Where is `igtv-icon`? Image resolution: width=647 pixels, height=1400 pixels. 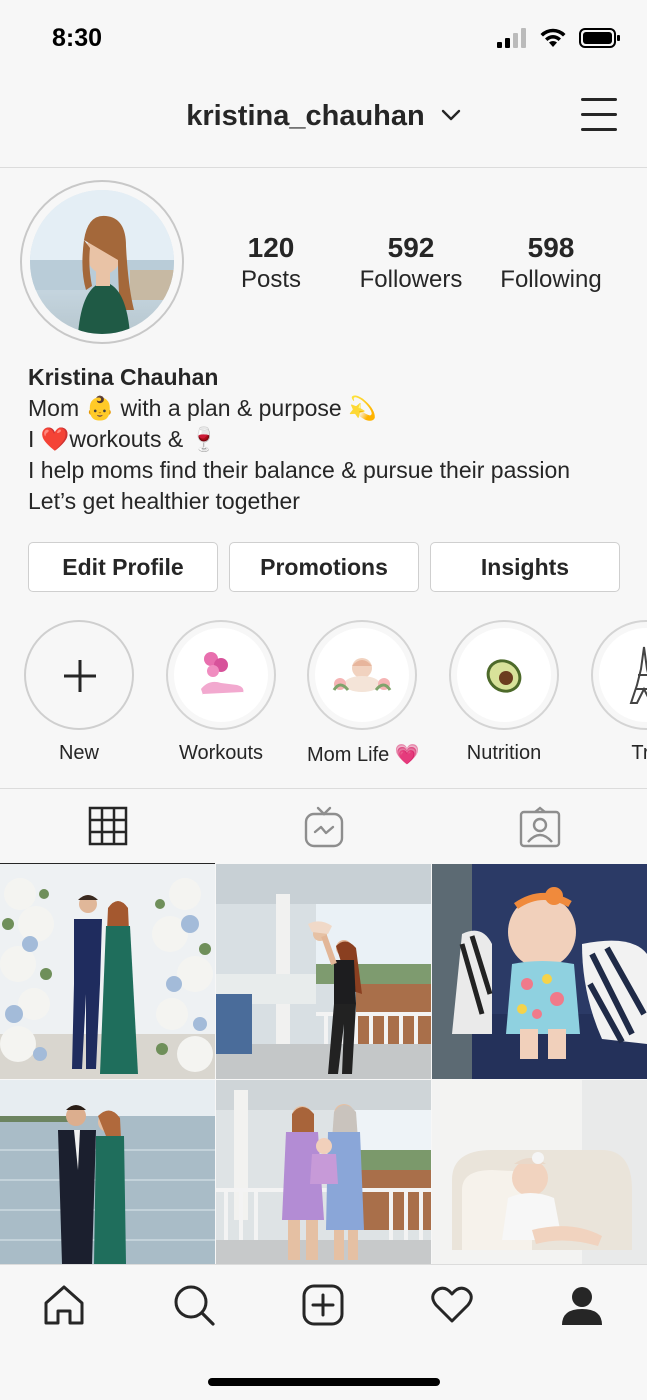 igtv-icon is located at coordinates (323, 827).